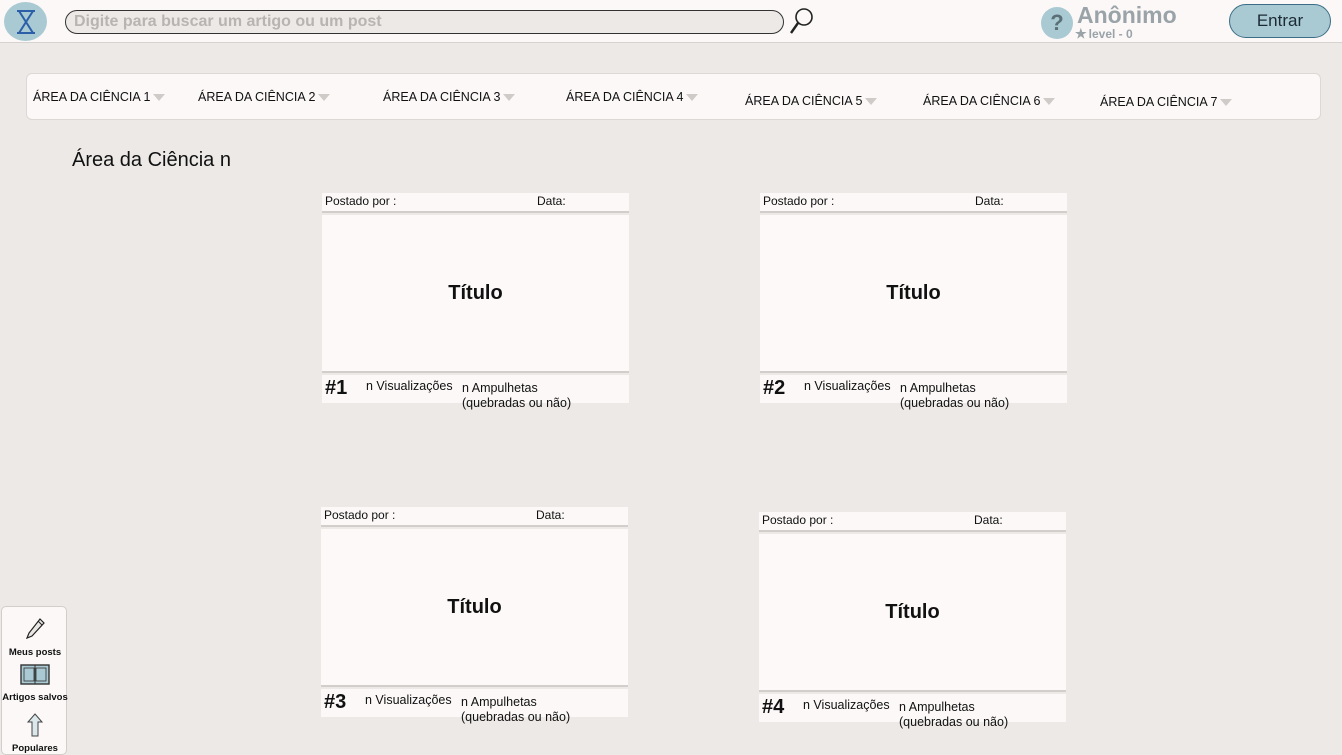  I want to click on category-dropdown-3: ÁREA DA CIÊNCIA 3, so click(449, 97).